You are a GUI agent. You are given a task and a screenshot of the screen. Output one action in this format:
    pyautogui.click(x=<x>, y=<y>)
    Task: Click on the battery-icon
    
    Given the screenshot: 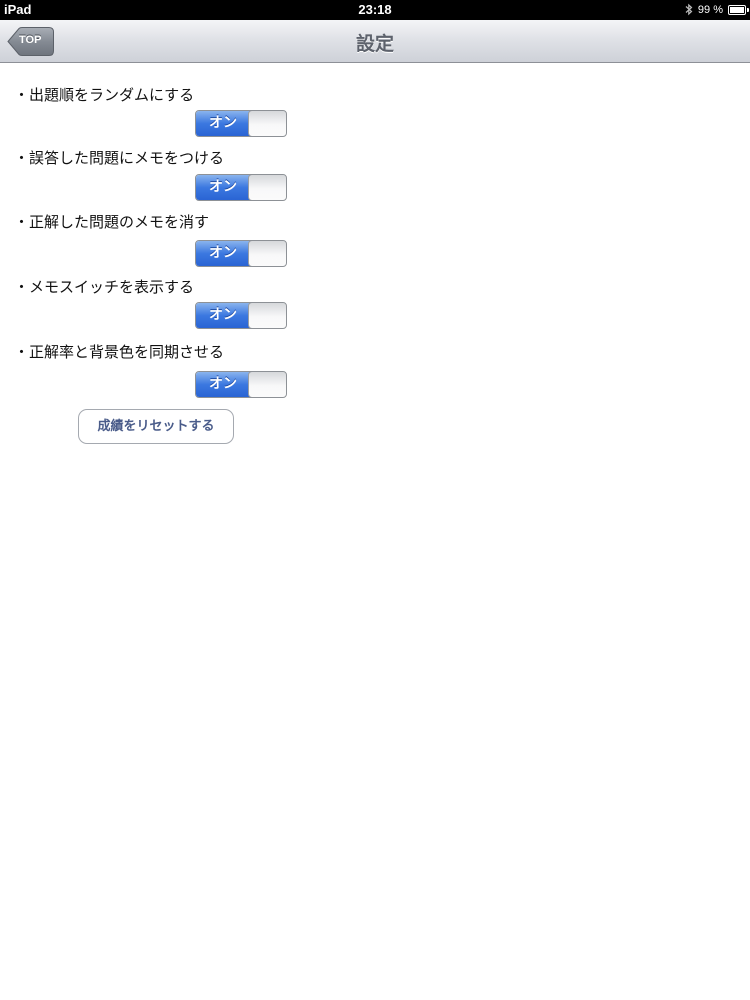 What is the action you would take?
    pyautogui.click(x=738, y=9)
    